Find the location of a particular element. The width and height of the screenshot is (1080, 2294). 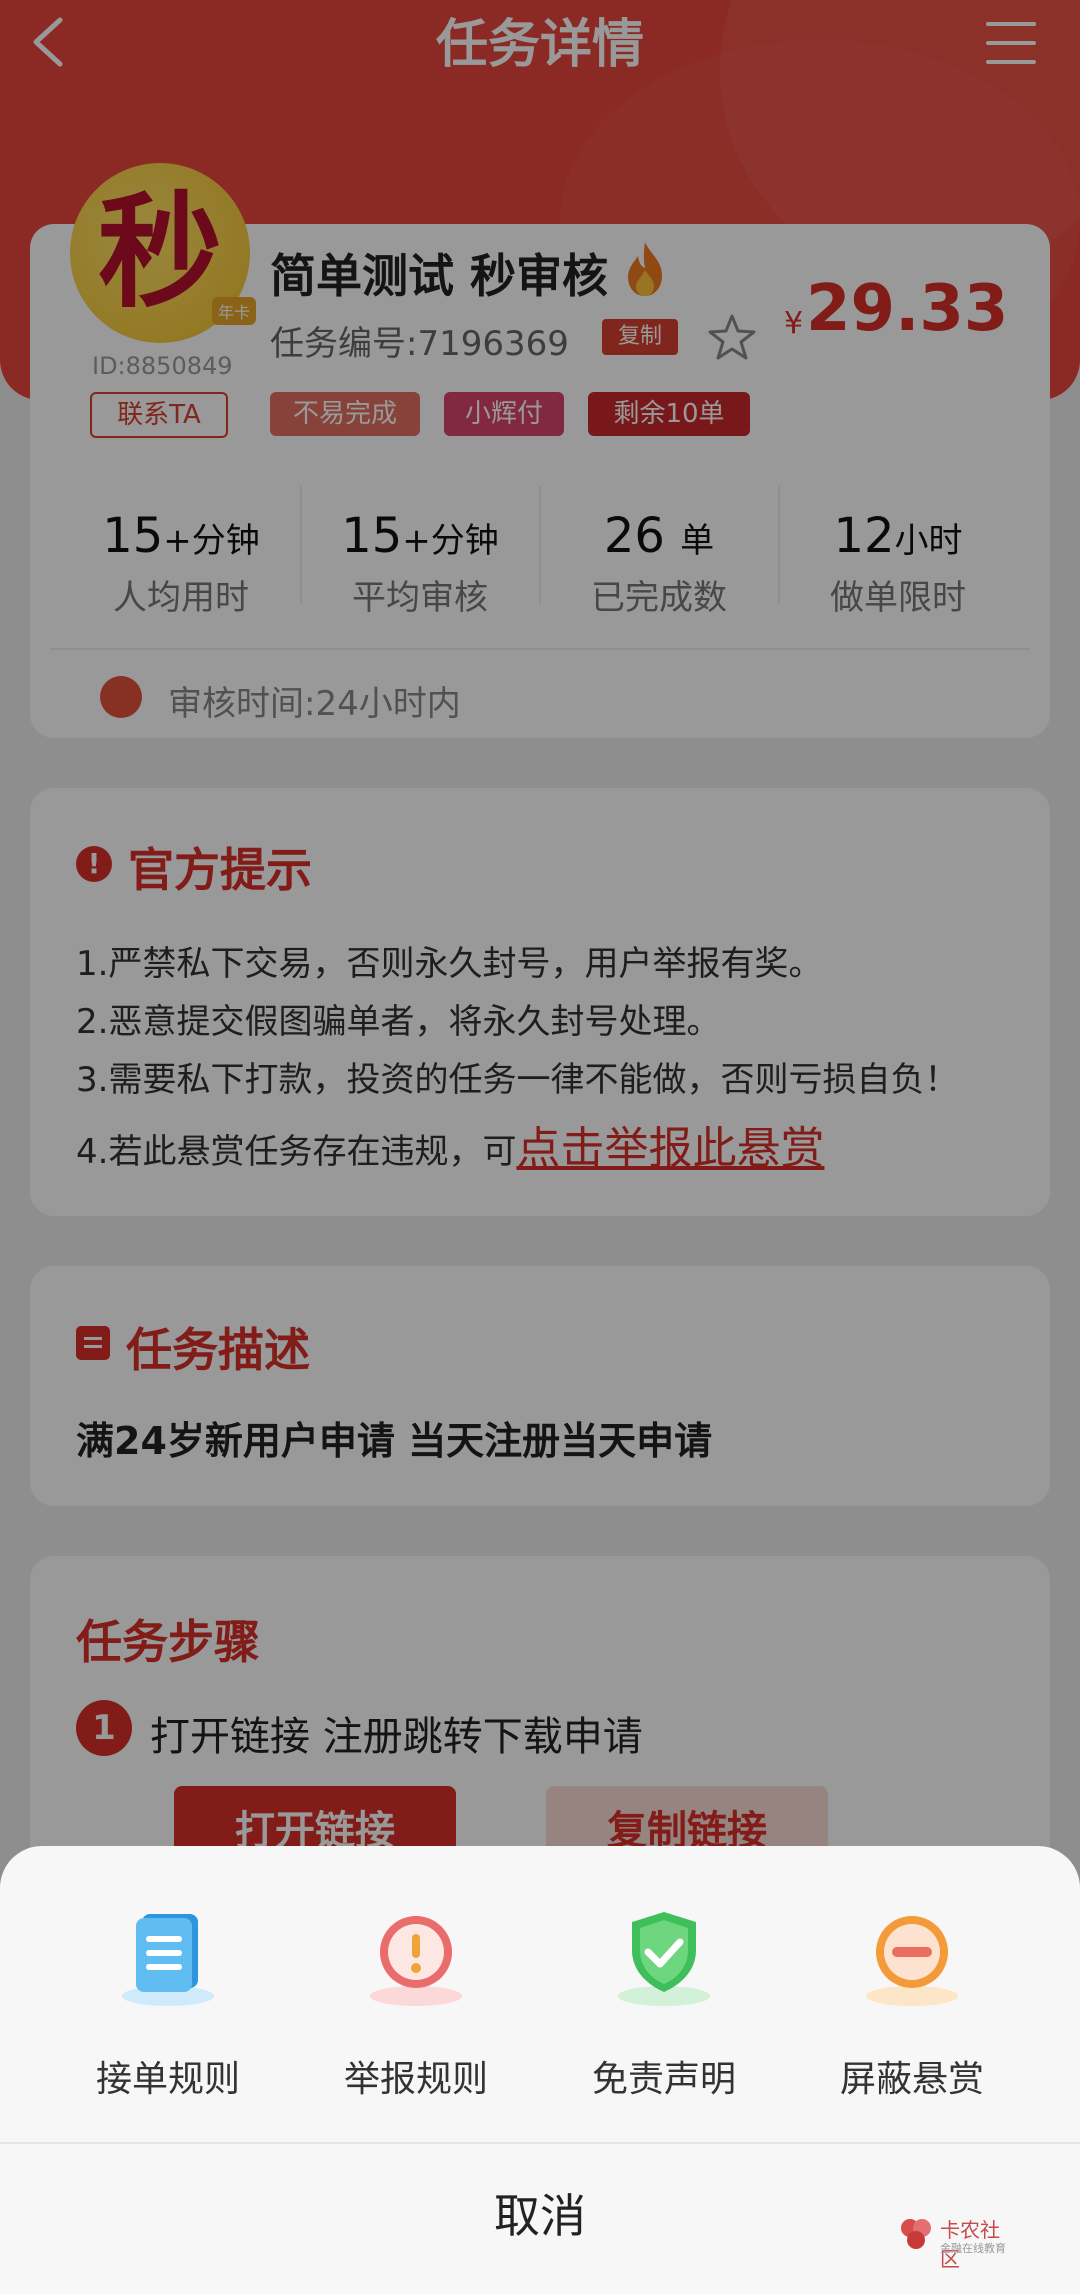

watermark-logo-icon is located at coordinates (916, 2234).